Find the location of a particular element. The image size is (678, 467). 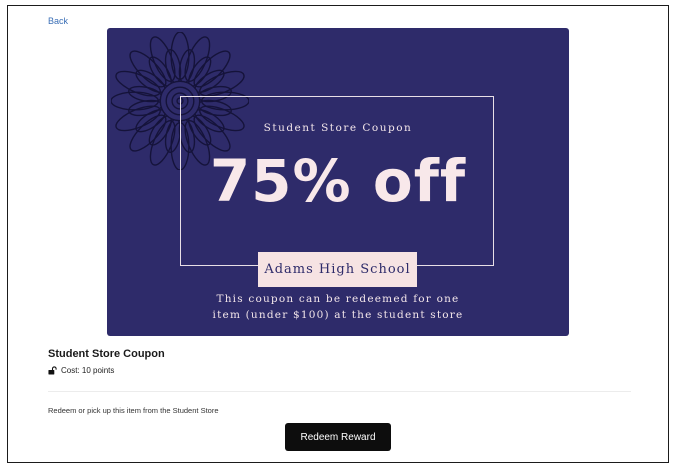

divider is located at coordinates (339, 391).